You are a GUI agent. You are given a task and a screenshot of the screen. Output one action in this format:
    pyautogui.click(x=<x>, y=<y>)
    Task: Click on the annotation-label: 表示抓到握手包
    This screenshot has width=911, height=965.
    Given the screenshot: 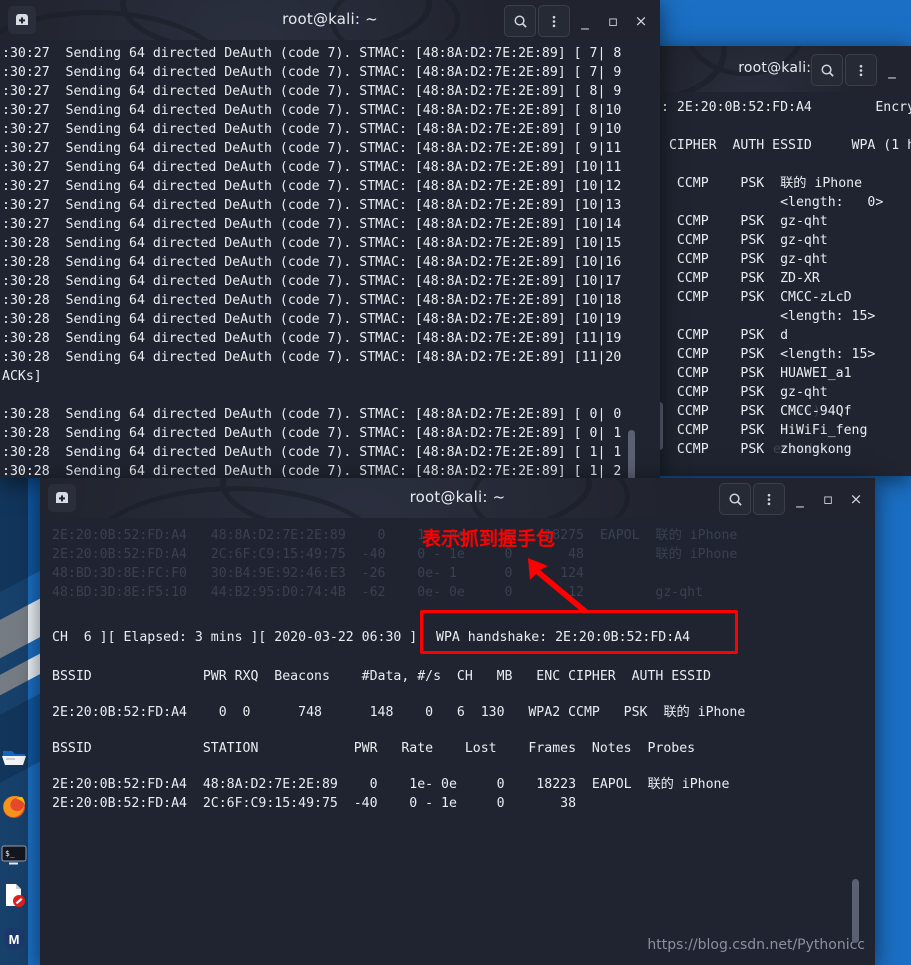 What is the action you would take?
    pyautogui.click(x=489, y=539)
    